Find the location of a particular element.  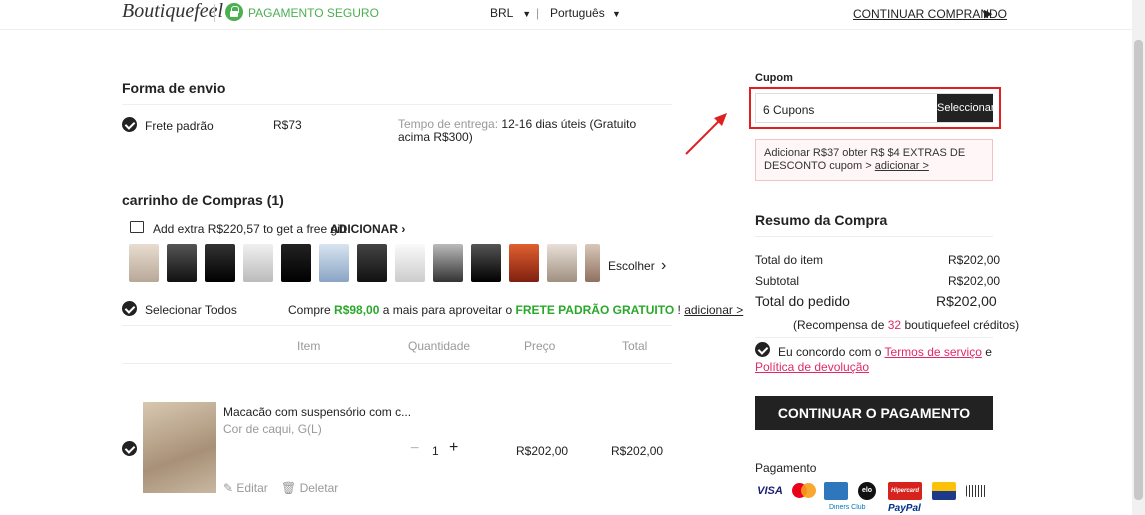

item-check-icon is located at coordinates (129, 448).